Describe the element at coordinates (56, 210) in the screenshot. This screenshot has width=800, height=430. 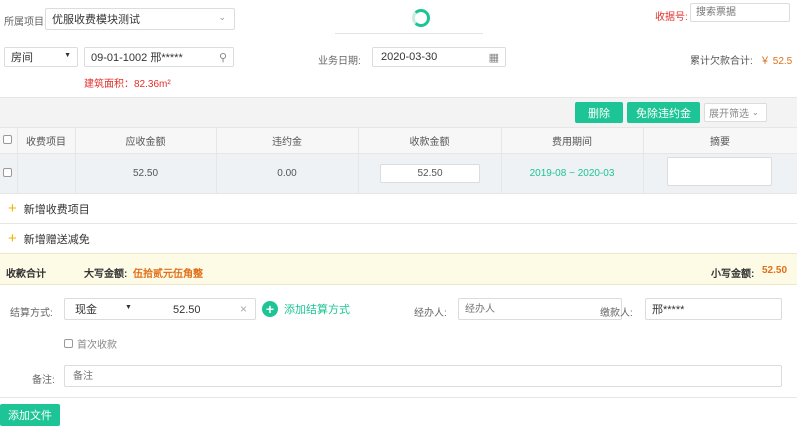
I see `add-charge-item-label: 新增收费项目` at that location.